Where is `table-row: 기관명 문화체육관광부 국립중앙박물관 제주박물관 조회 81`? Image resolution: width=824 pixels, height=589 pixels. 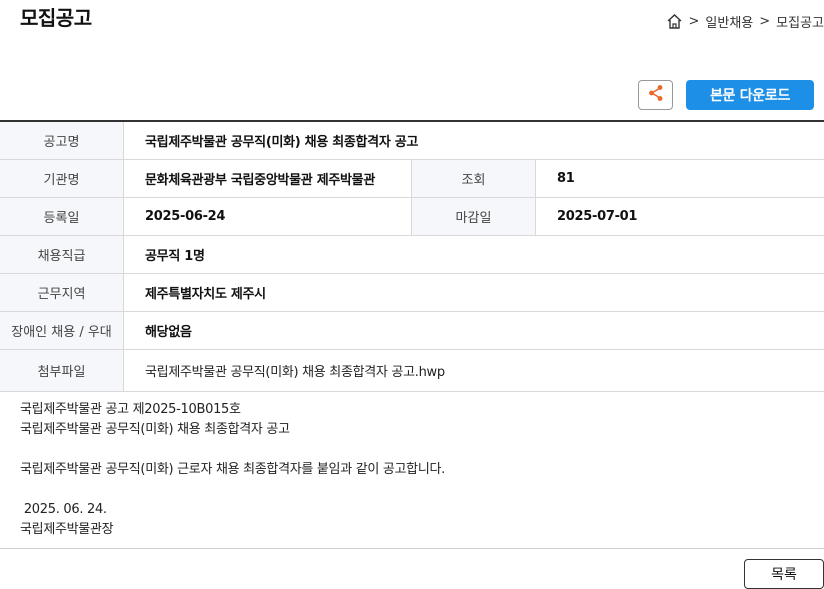
table-row: 기관명 문화체육관광부 국립중앙박물관 제주박물관 조회 81 is located at coordinates (412, 179).